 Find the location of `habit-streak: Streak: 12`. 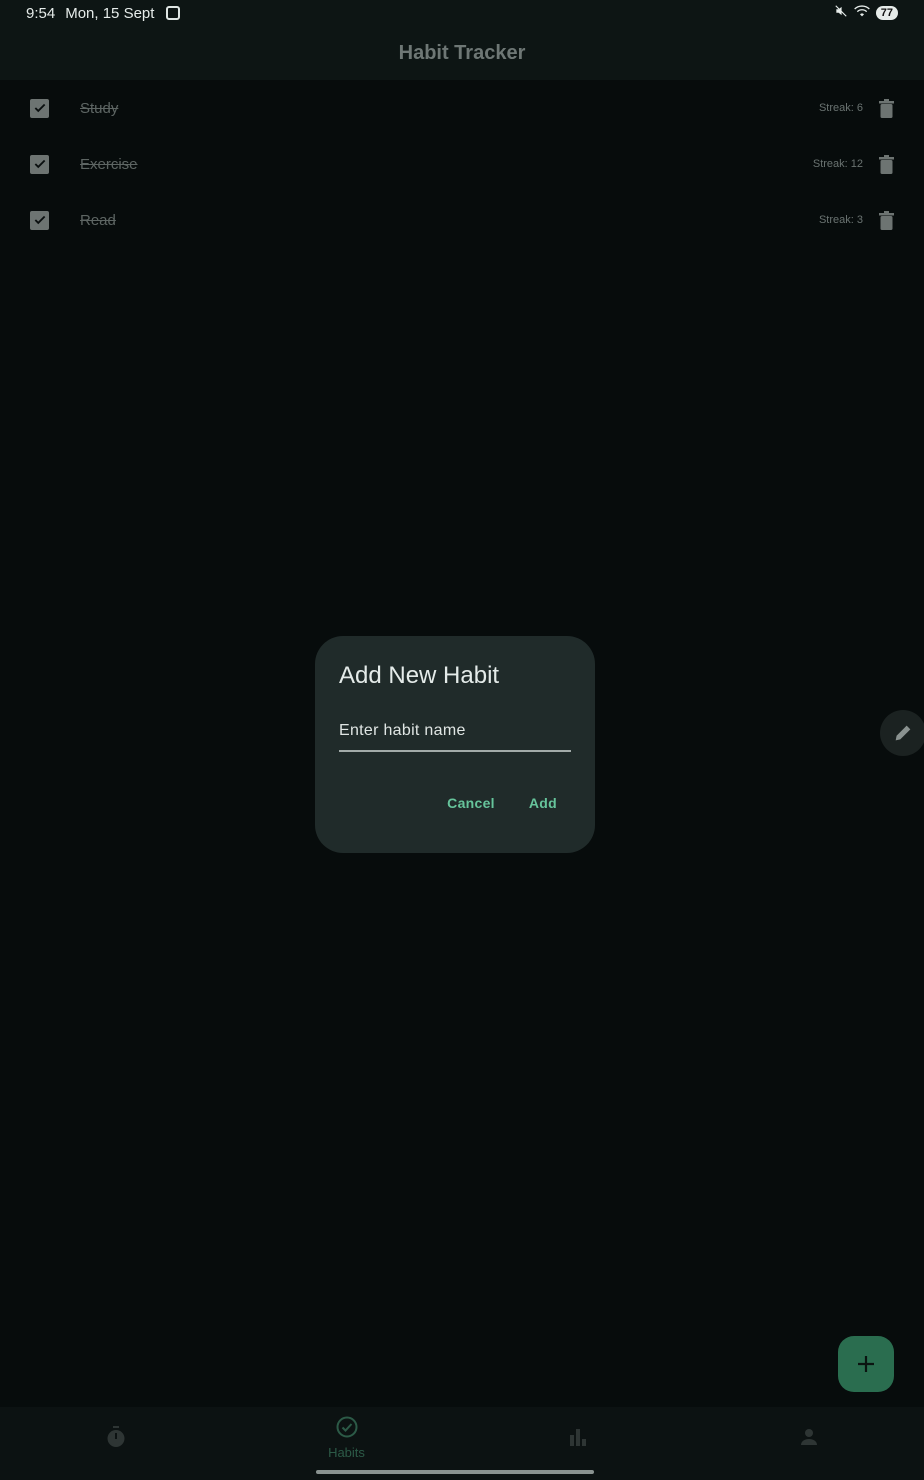

habit-streak: Streak: 12 is located at coordinates (837, 164).